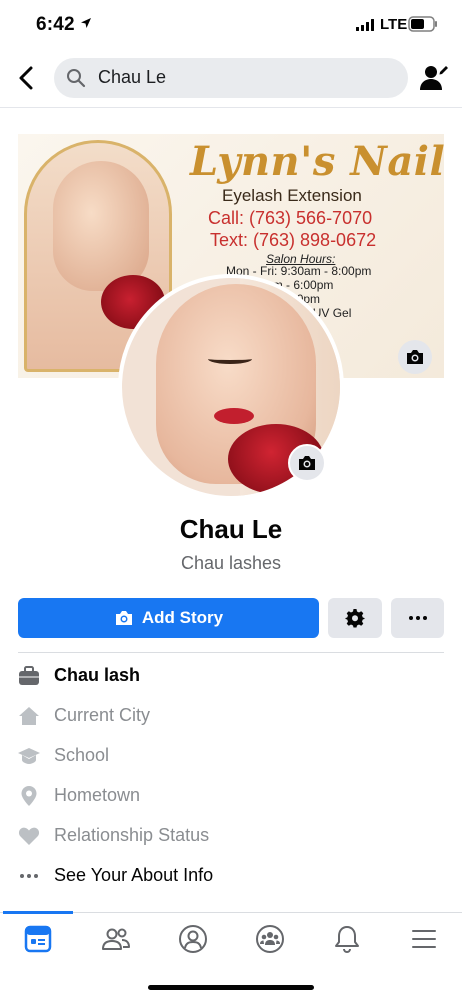  I want to click on network-label: LTE, so click(394, 24).